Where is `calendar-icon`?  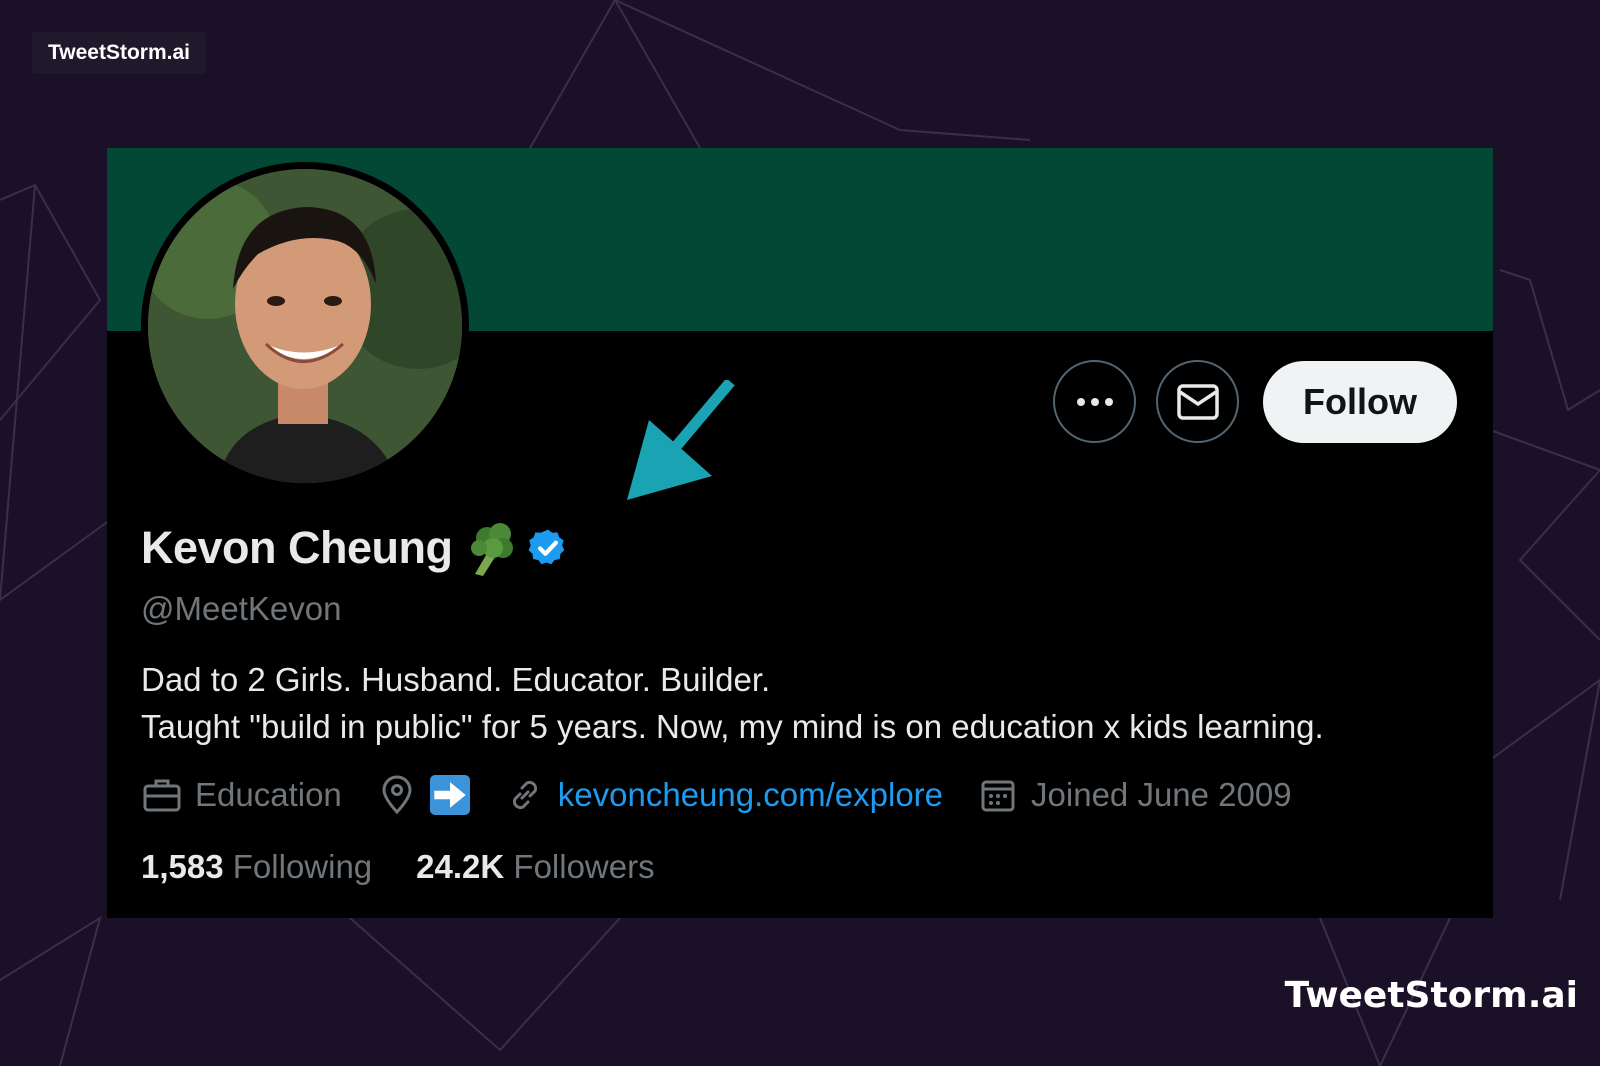
calendar-icon is located at coordinates (998, 796).